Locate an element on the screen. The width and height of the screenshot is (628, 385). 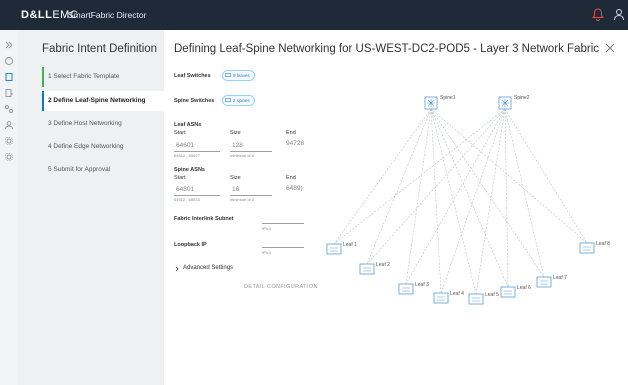
product-name: SmartFabric Director is located at coordinates (107, 15).